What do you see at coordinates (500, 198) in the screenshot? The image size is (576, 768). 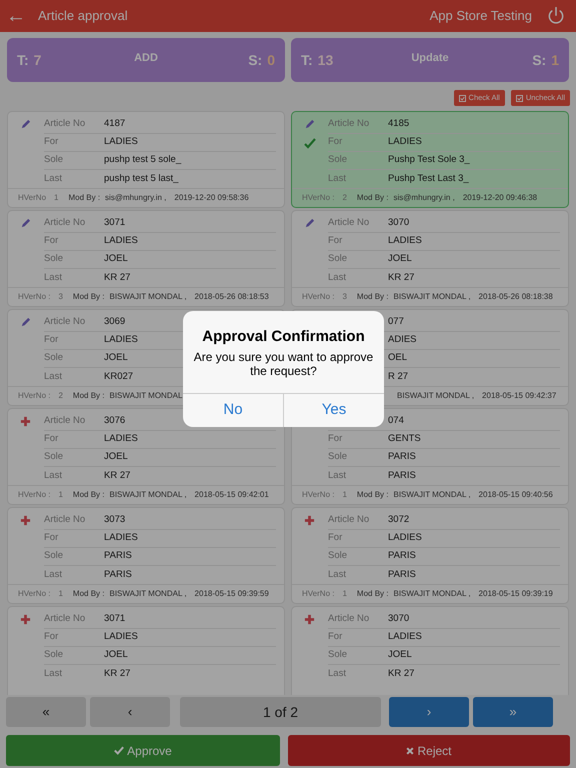 I see `modified-date: 2019-12-20 09:46:38` at bounding box center [500, 198].